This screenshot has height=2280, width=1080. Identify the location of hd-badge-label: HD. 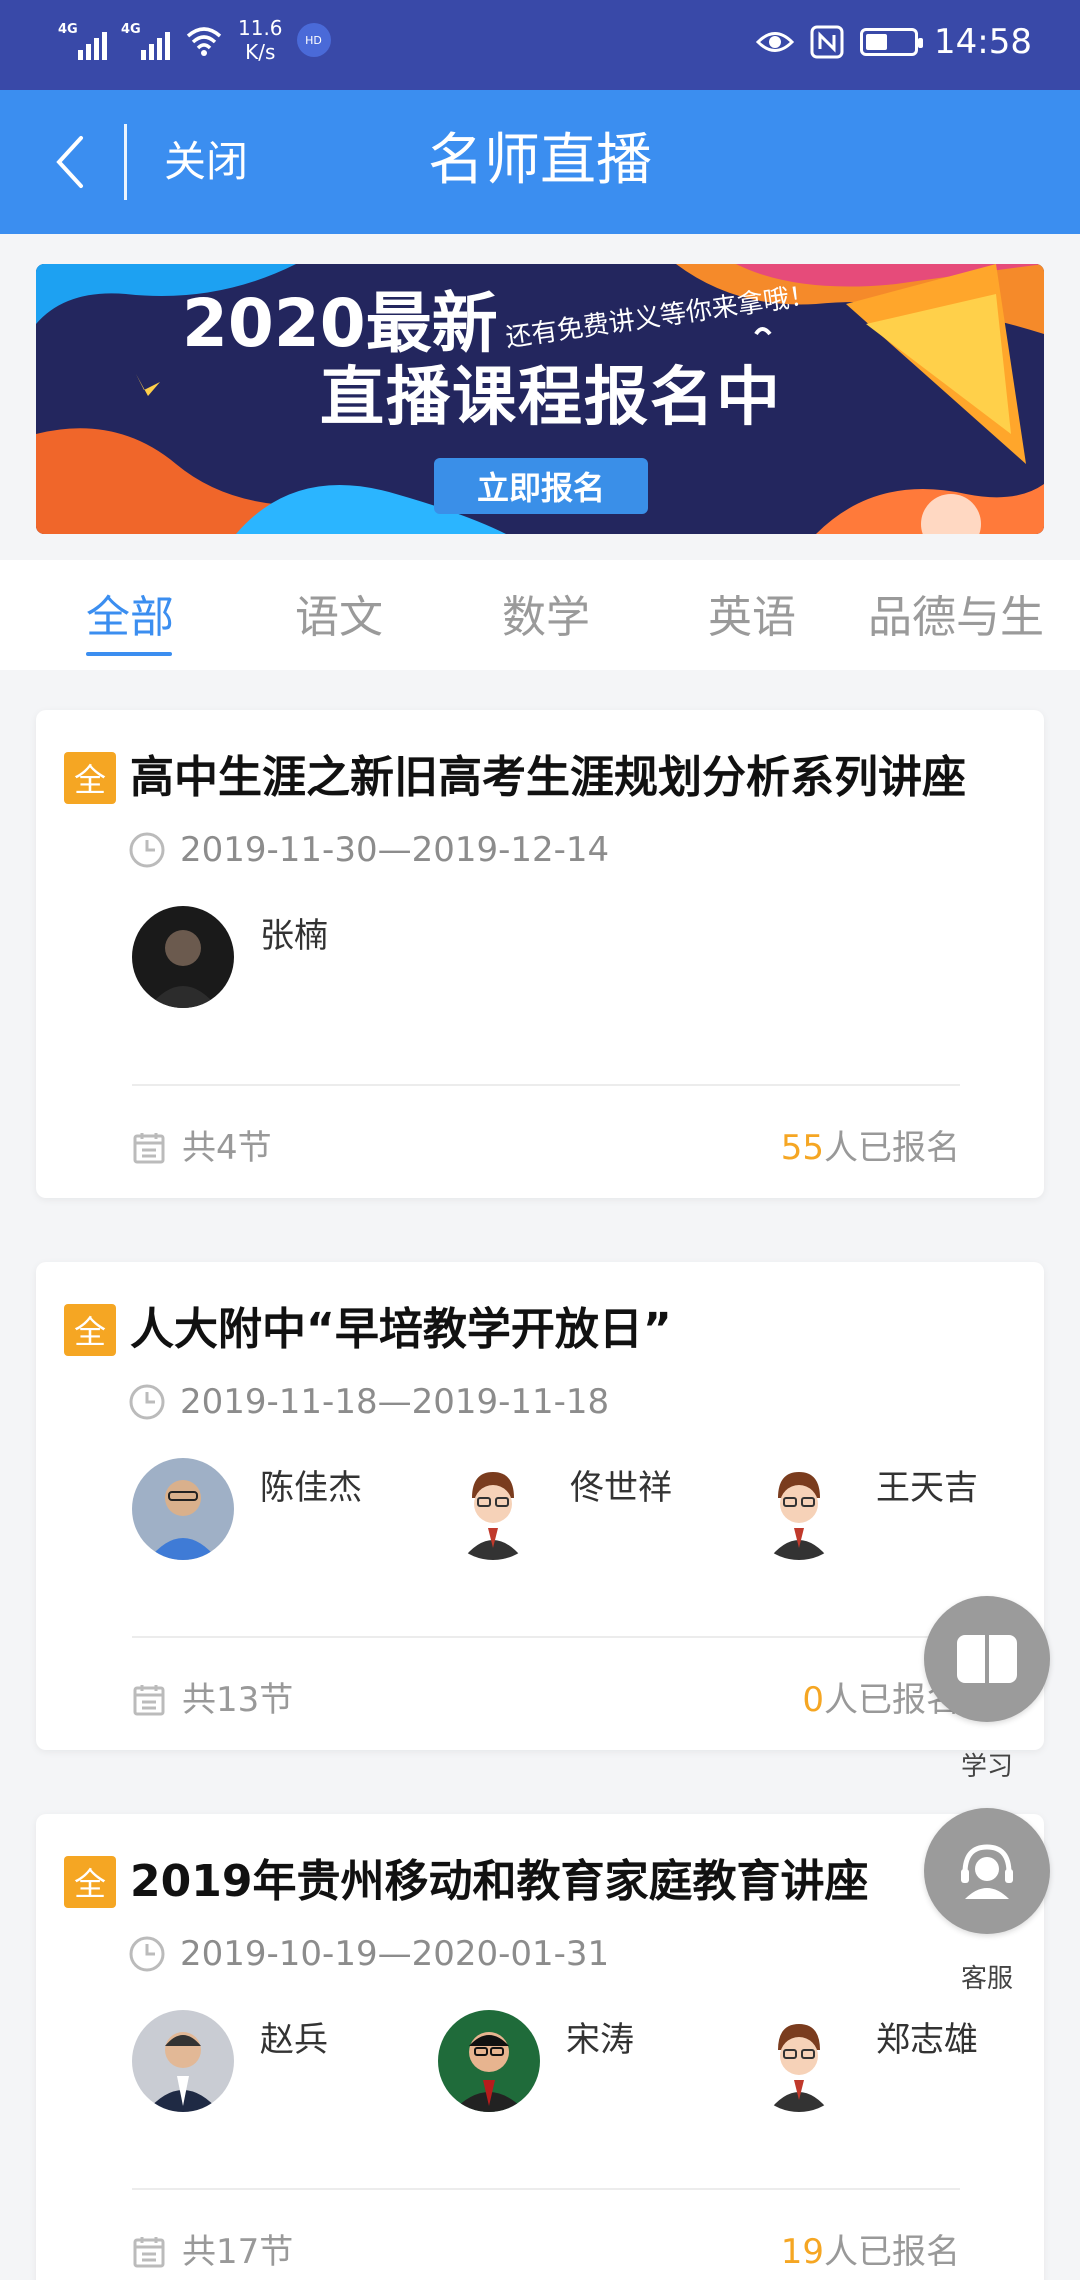
(313, 40).